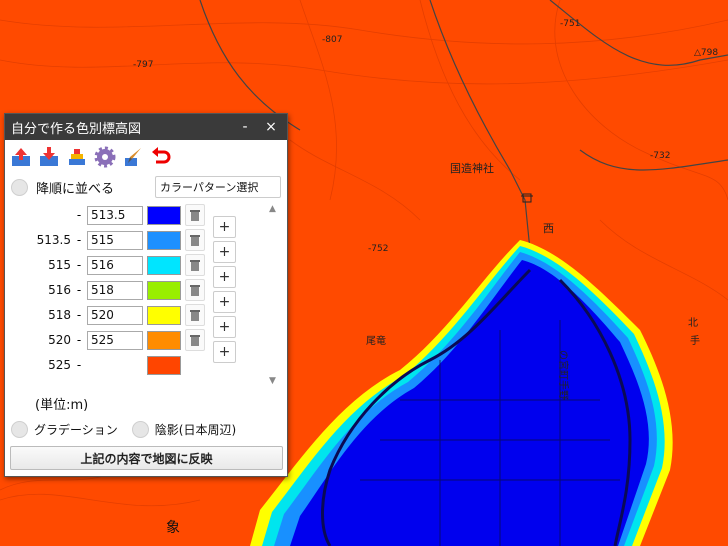 Image resolution: width=728 pixels, height=546 pixels. Describe the element at coordinates (173, 528) in the screenshot. I see `map-label-zo: 象` at that location.